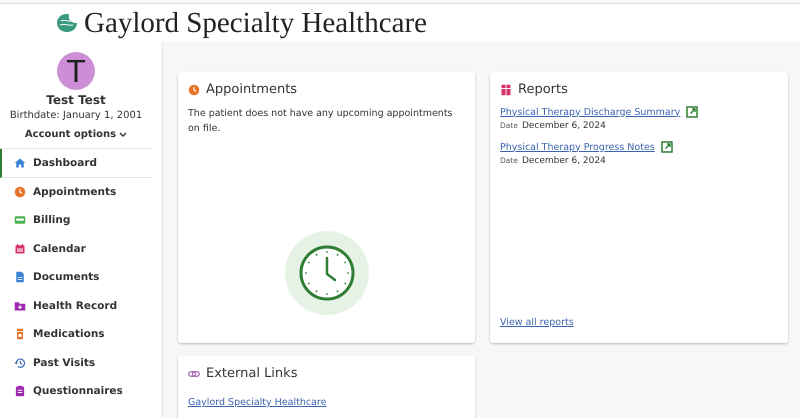 The height and width of the screenshot is (418, 800). I want to click on birthdate-text: Birthdate: January 1, 2001, so click(76, 115).